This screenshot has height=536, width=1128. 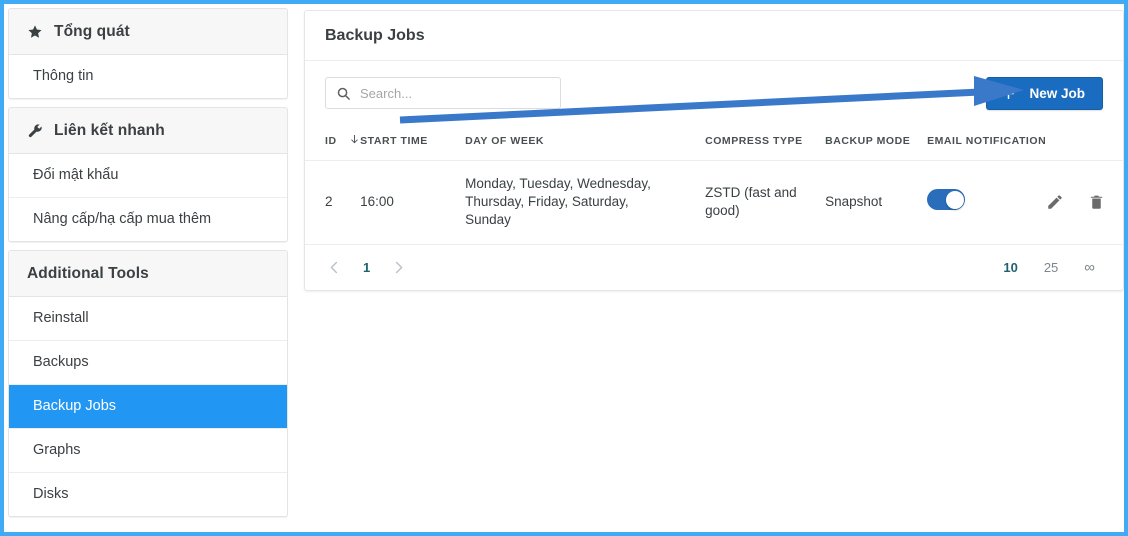 What do you see at coordinates (1051, 267) in the screenshot?
I see `page-size-25: 25` at bounding box center [1051, 267].